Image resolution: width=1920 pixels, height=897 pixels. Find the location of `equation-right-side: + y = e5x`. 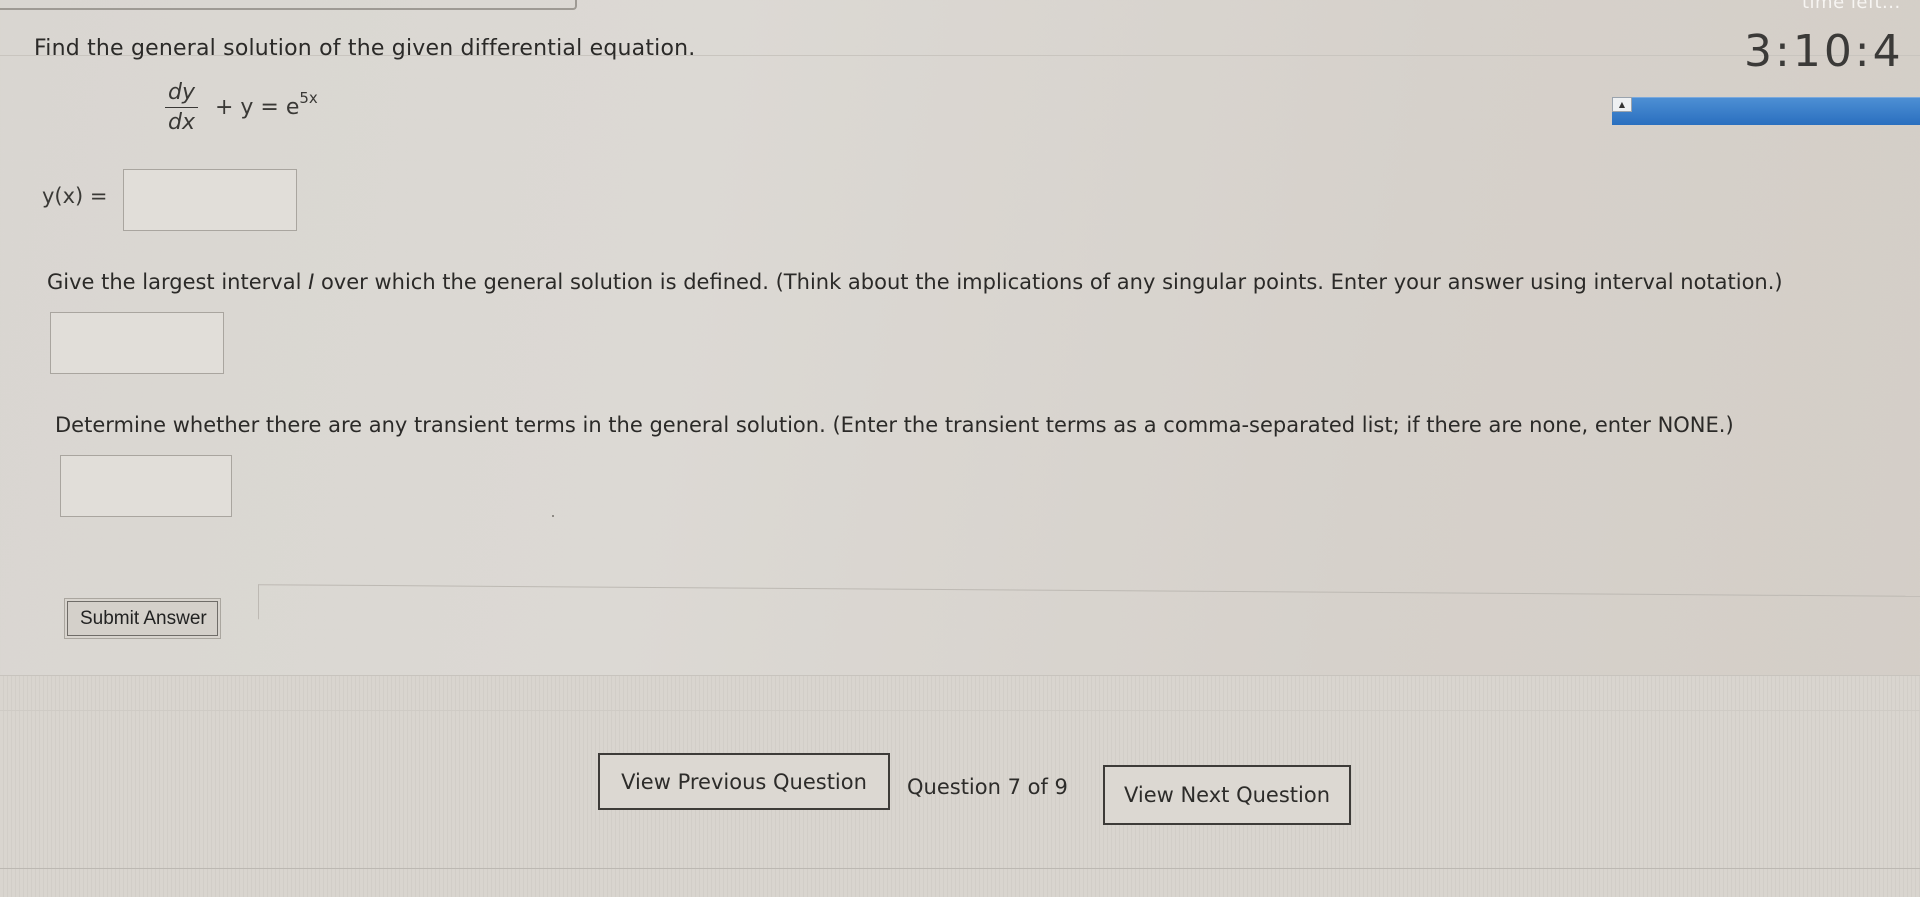

equation-right-side: + y = e5x is located at coordinates (262, 104).